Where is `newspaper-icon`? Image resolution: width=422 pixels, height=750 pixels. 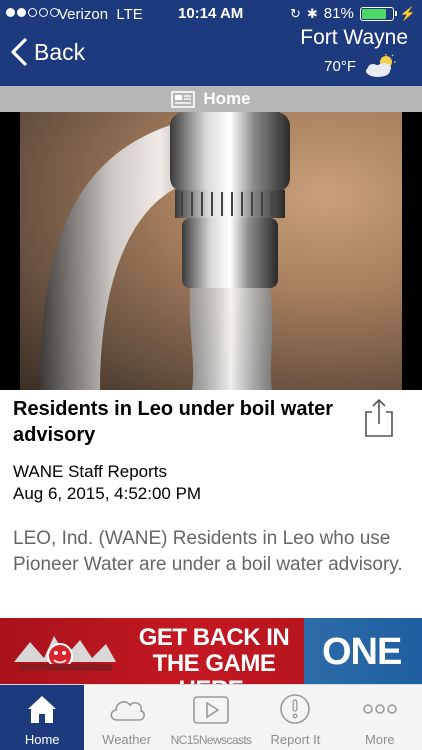
newspaper-icon is located at coordinates (183, 99).